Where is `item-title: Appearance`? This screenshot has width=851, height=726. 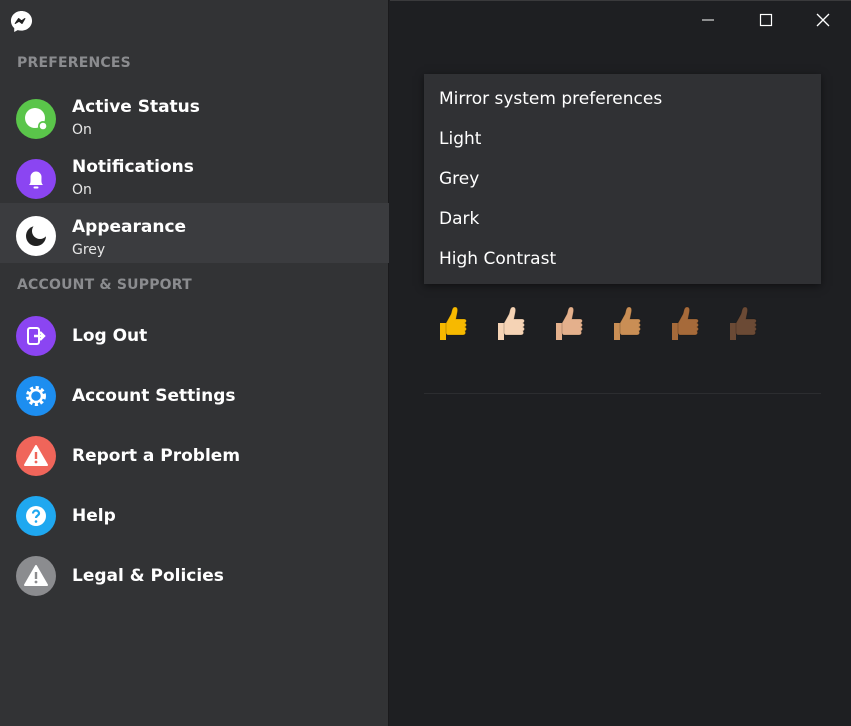
item-title: Appearance is located at coordinates (129, 227).